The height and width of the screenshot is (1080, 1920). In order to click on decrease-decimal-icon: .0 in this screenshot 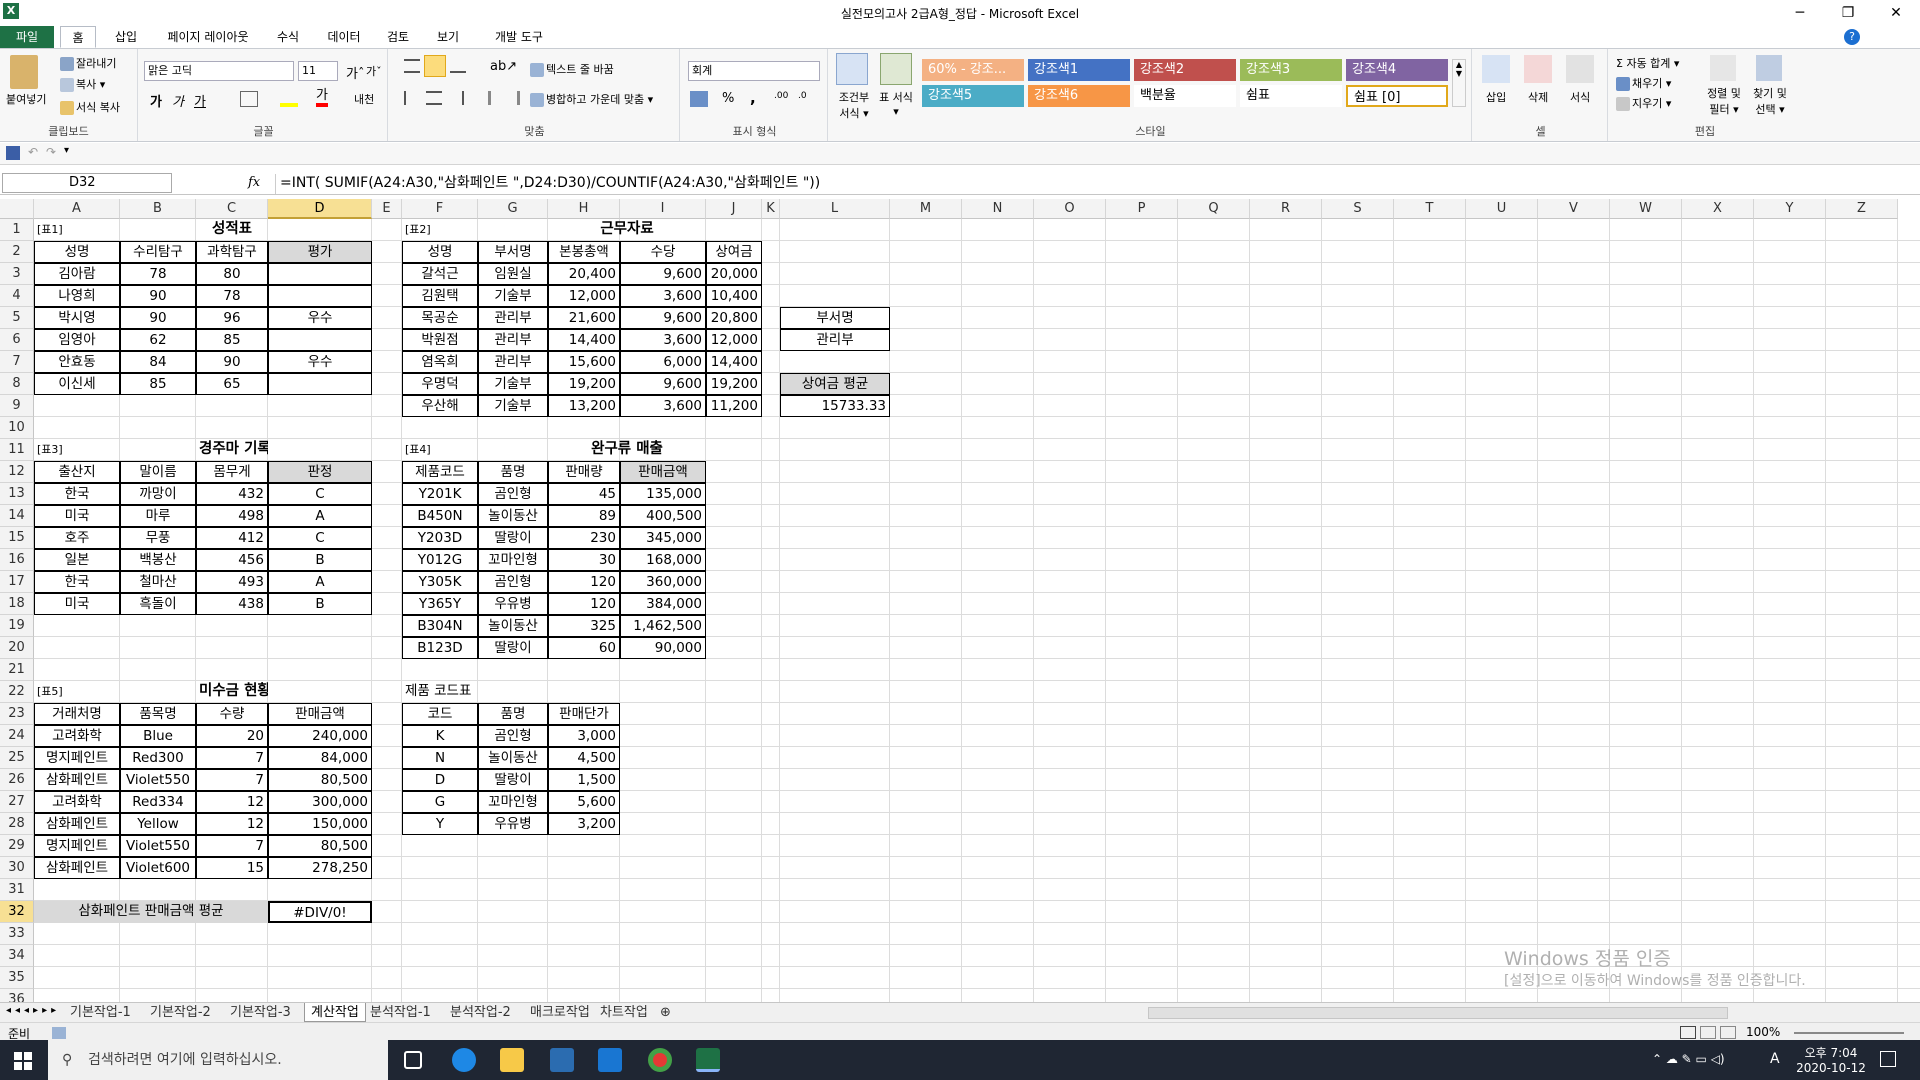, I will do `click(802, 96)`.